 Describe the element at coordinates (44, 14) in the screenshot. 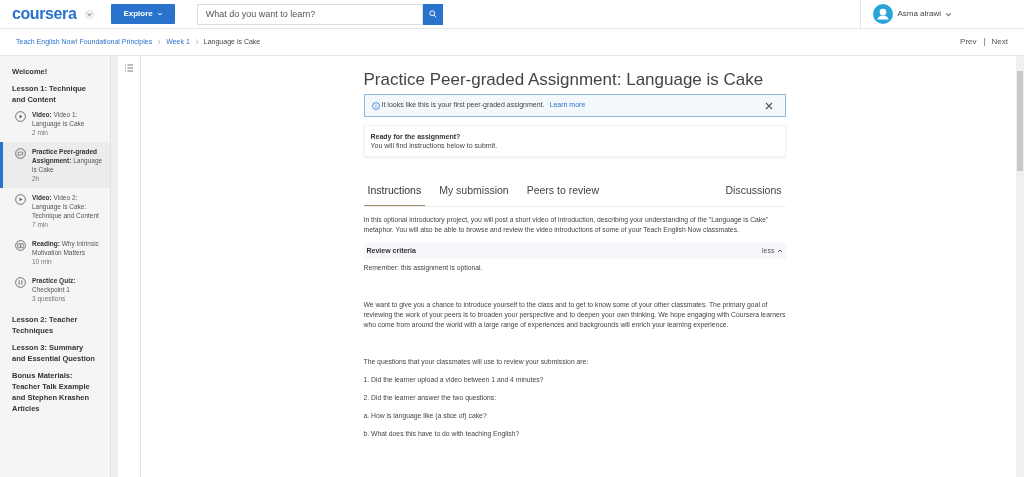

I see `logo: coursera` at that location.